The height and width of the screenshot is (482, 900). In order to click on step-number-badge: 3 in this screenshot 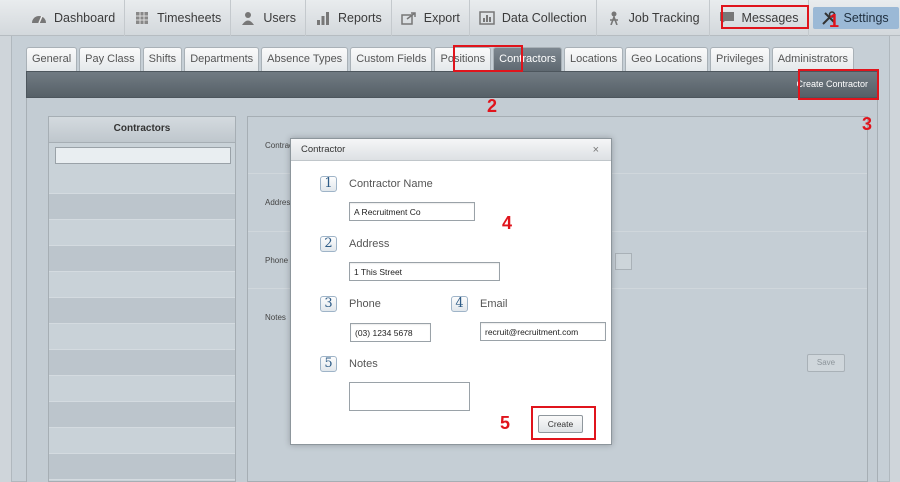, I will do `click(328, 304)`.